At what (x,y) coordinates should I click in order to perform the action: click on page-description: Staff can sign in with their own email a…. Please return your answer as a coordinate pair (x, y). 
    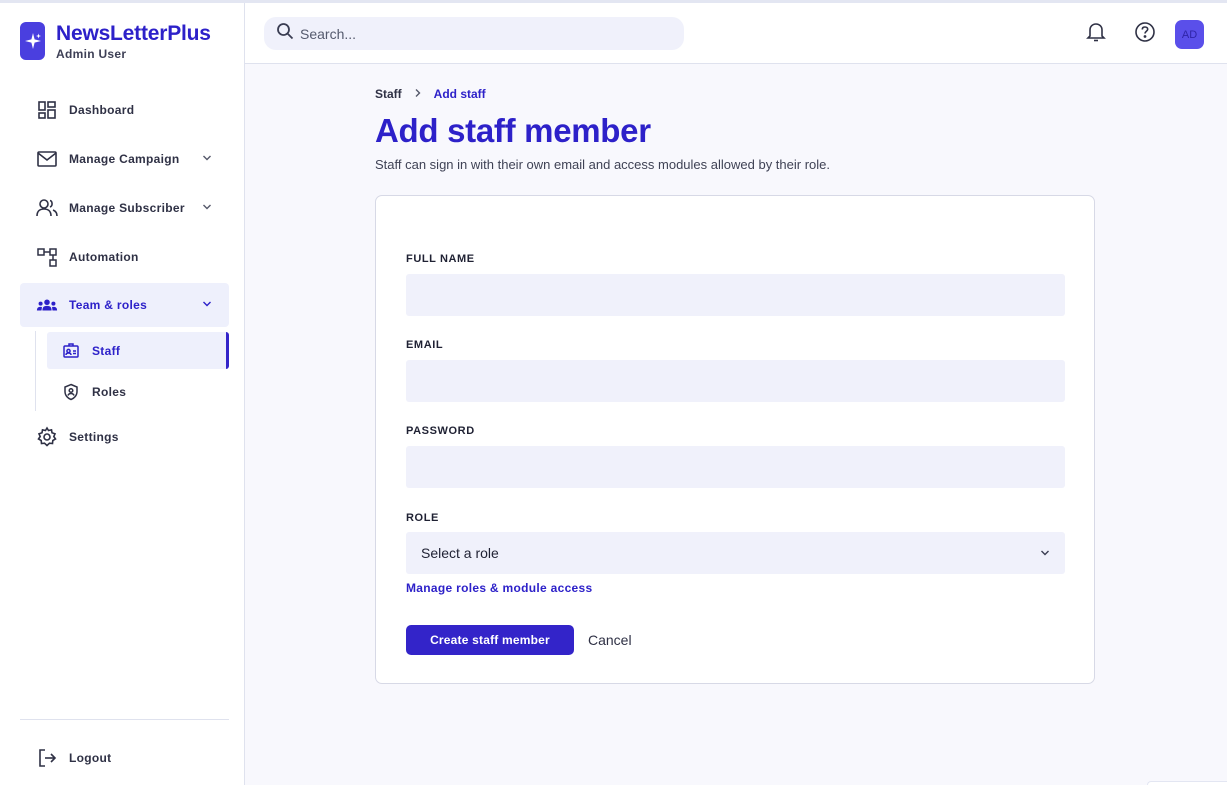
    Looking at the image, I should click on (602, 164).